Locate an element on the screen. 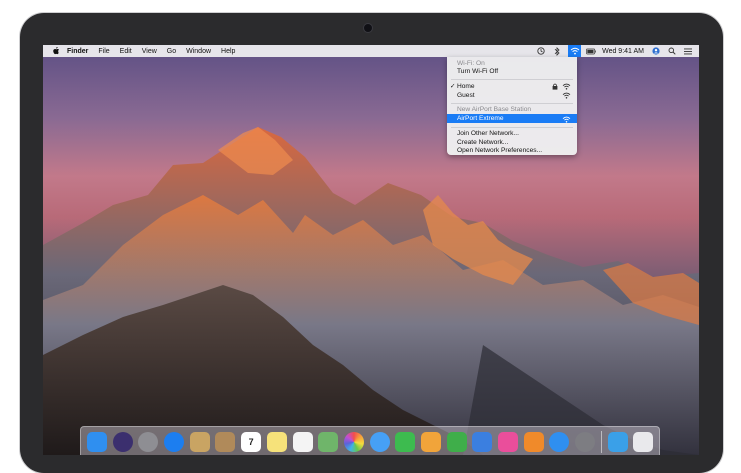 The width and height of the screenshot is (741, 473). status-menus: Wed 9:41 AM is located at coordinates (617, 51).